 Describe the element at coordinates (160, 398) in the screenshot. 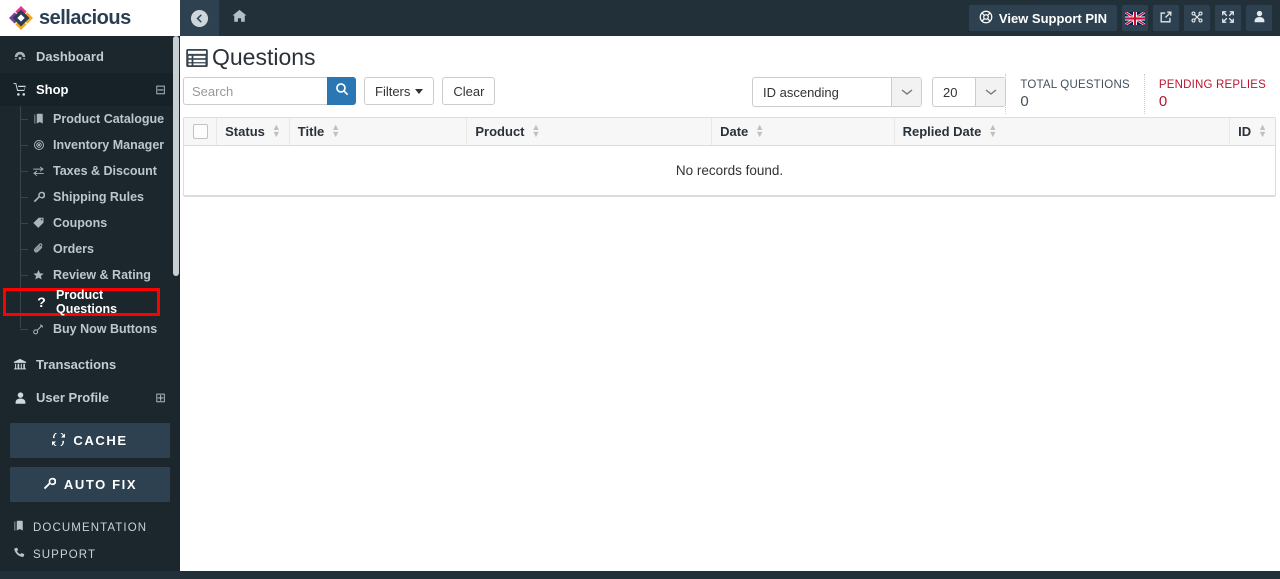

I see `chevron-expand-icon: ⊞` at that location.